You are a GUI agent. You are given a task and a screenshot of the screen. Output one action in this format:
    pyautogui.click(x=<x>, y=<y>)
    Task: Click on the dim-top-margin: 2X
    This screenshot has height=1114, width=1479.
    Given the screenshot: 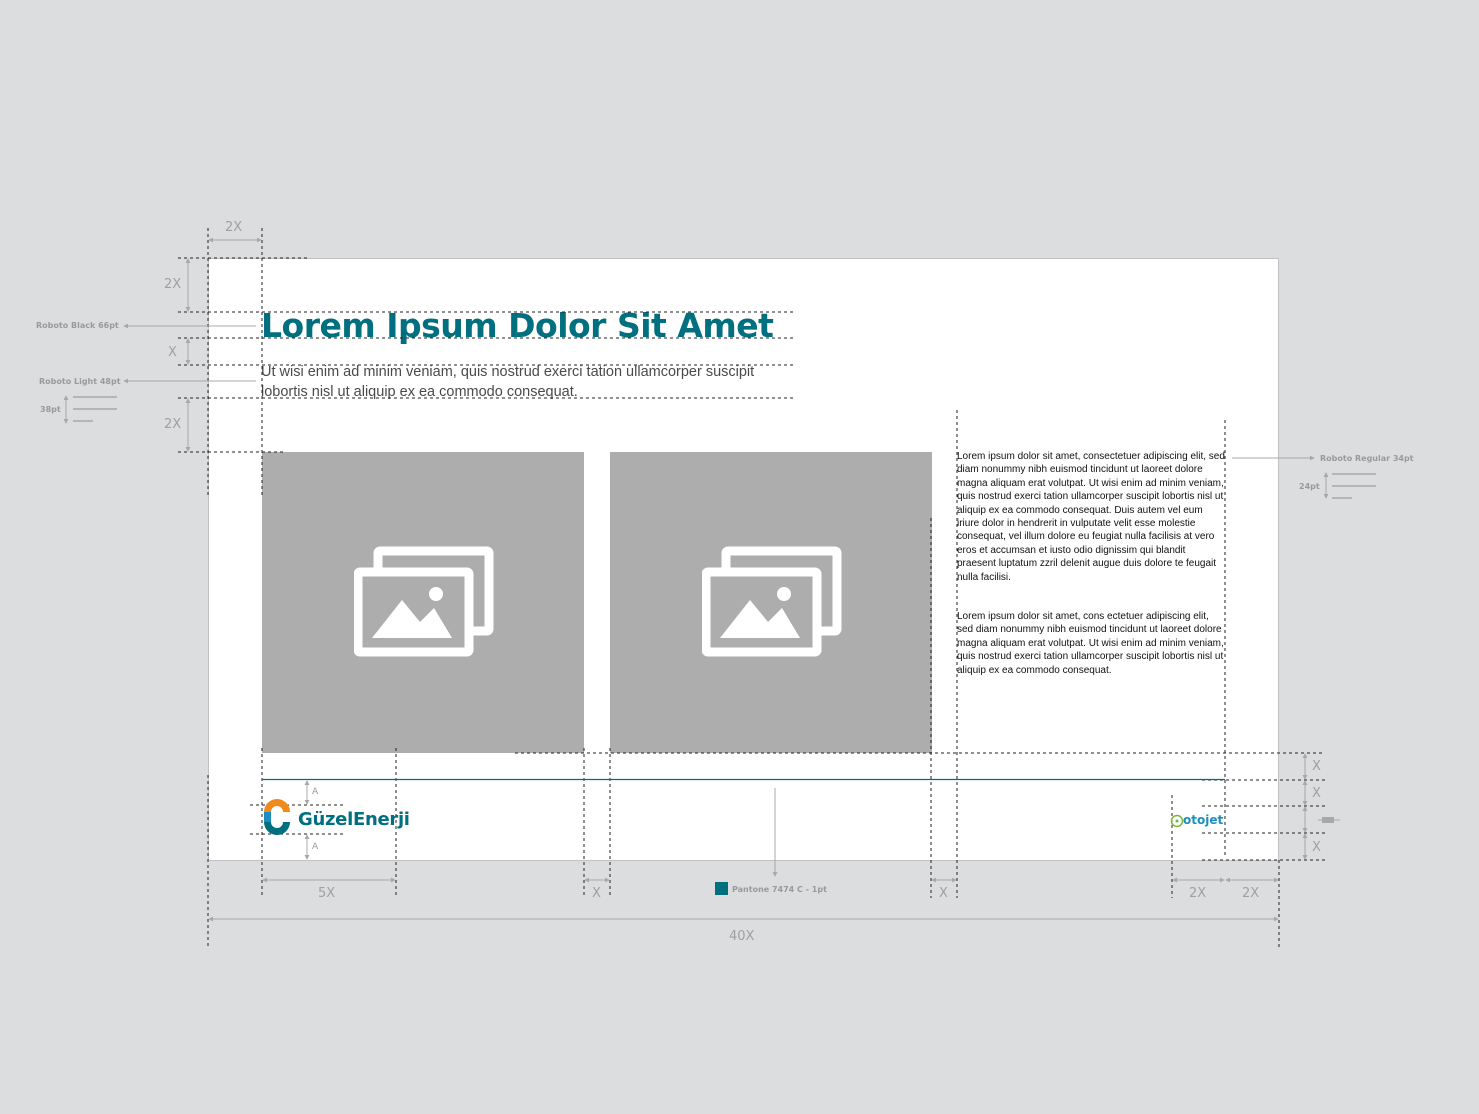 What is the action you would take?
    pyautogui.click(x=173, y=284)
    